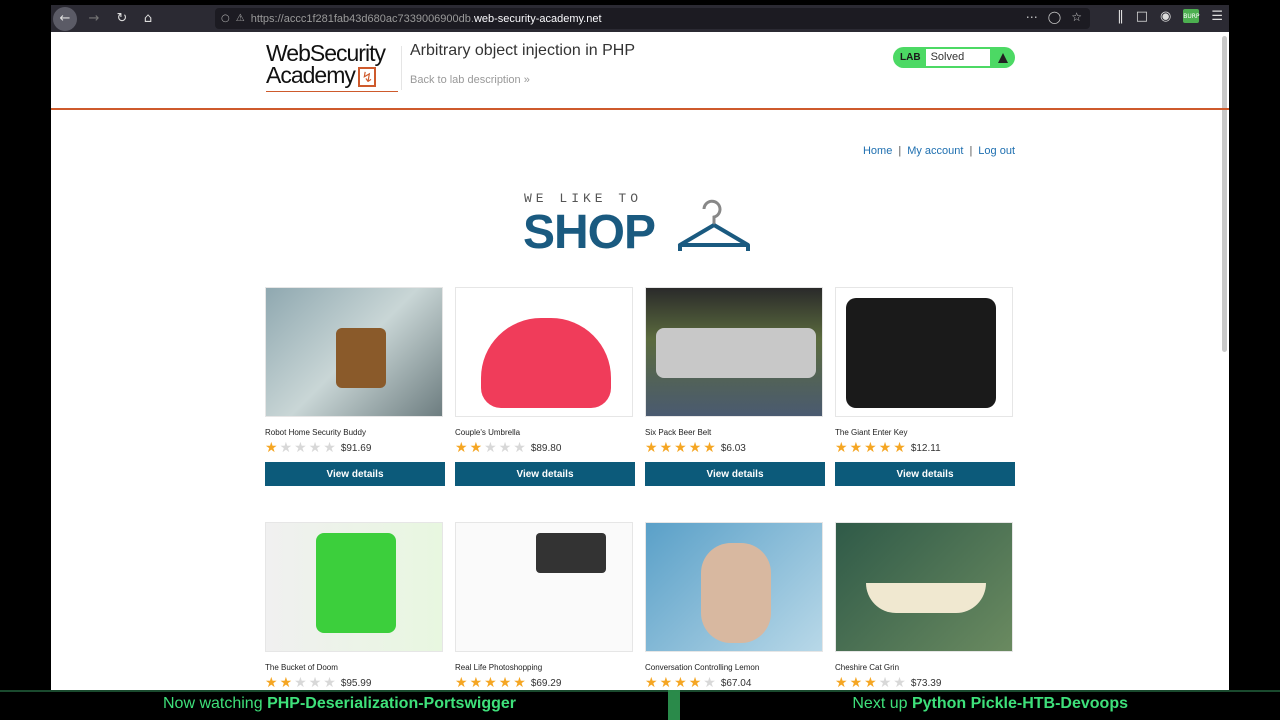 The width and height of the screenshot is (1280, 720). I want to click on product-rating: ★ ★ ★ ★ ★ $6.03, so click(735, 448).